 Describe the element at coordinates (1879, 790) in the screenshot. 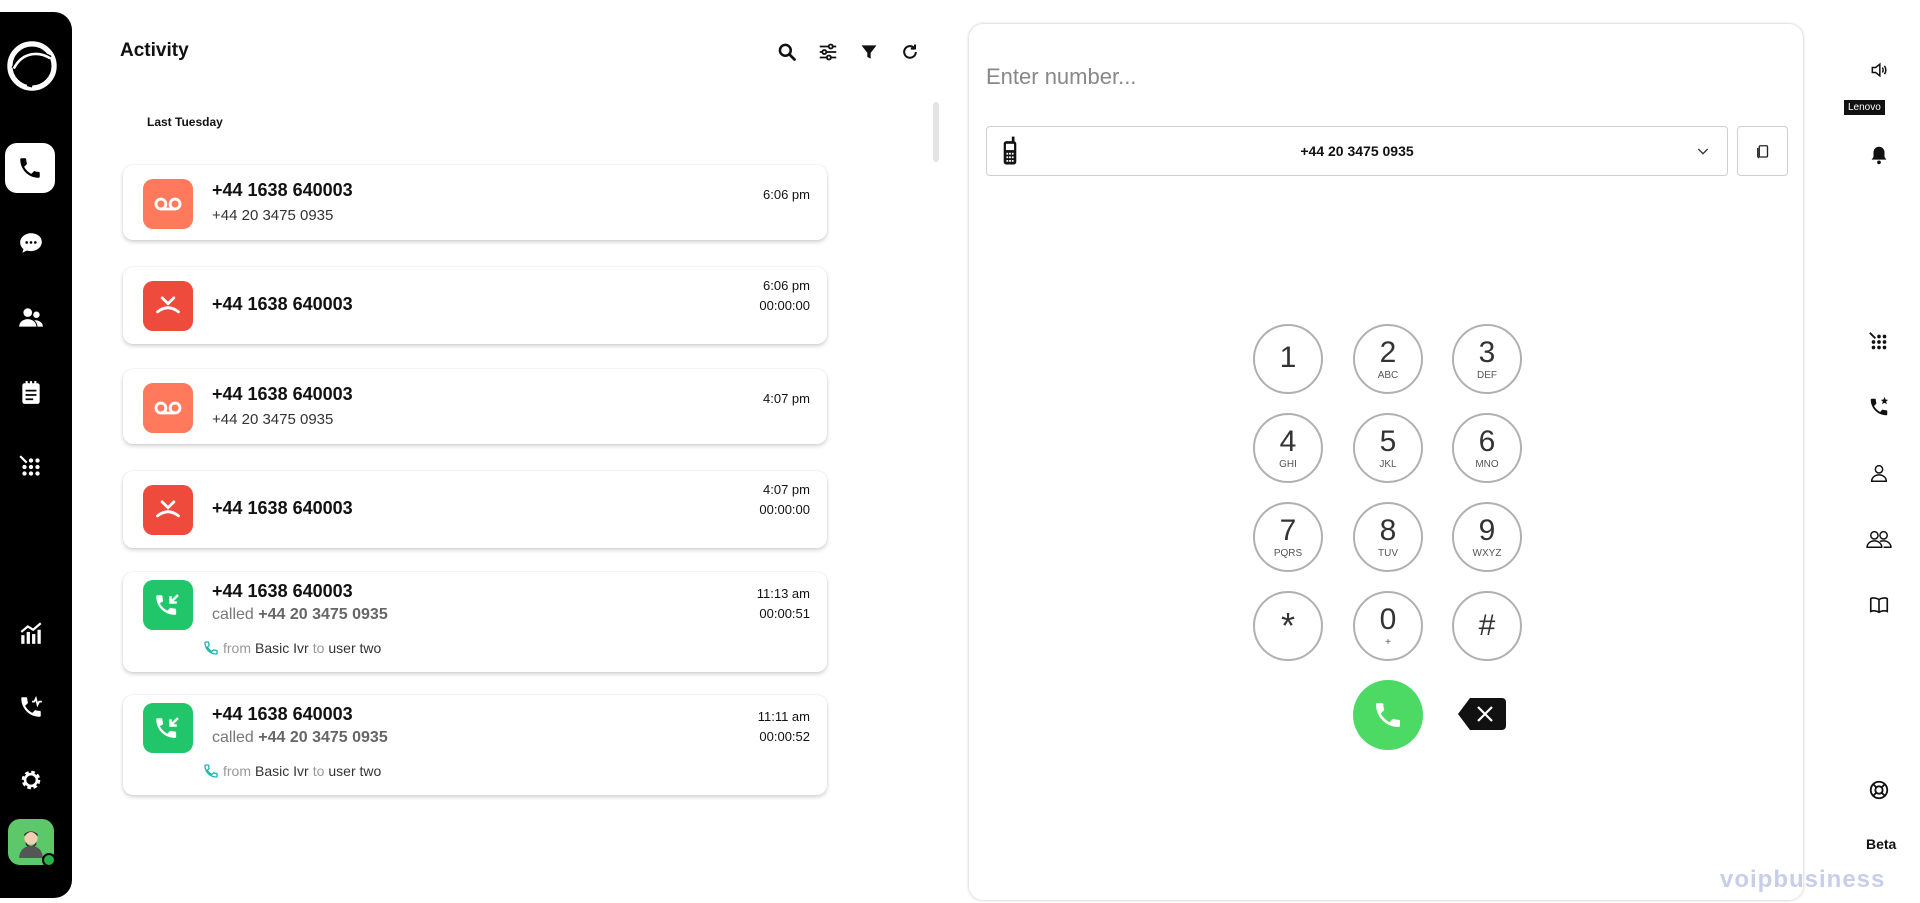

I see `help-lifebuoy-icon` at that location.